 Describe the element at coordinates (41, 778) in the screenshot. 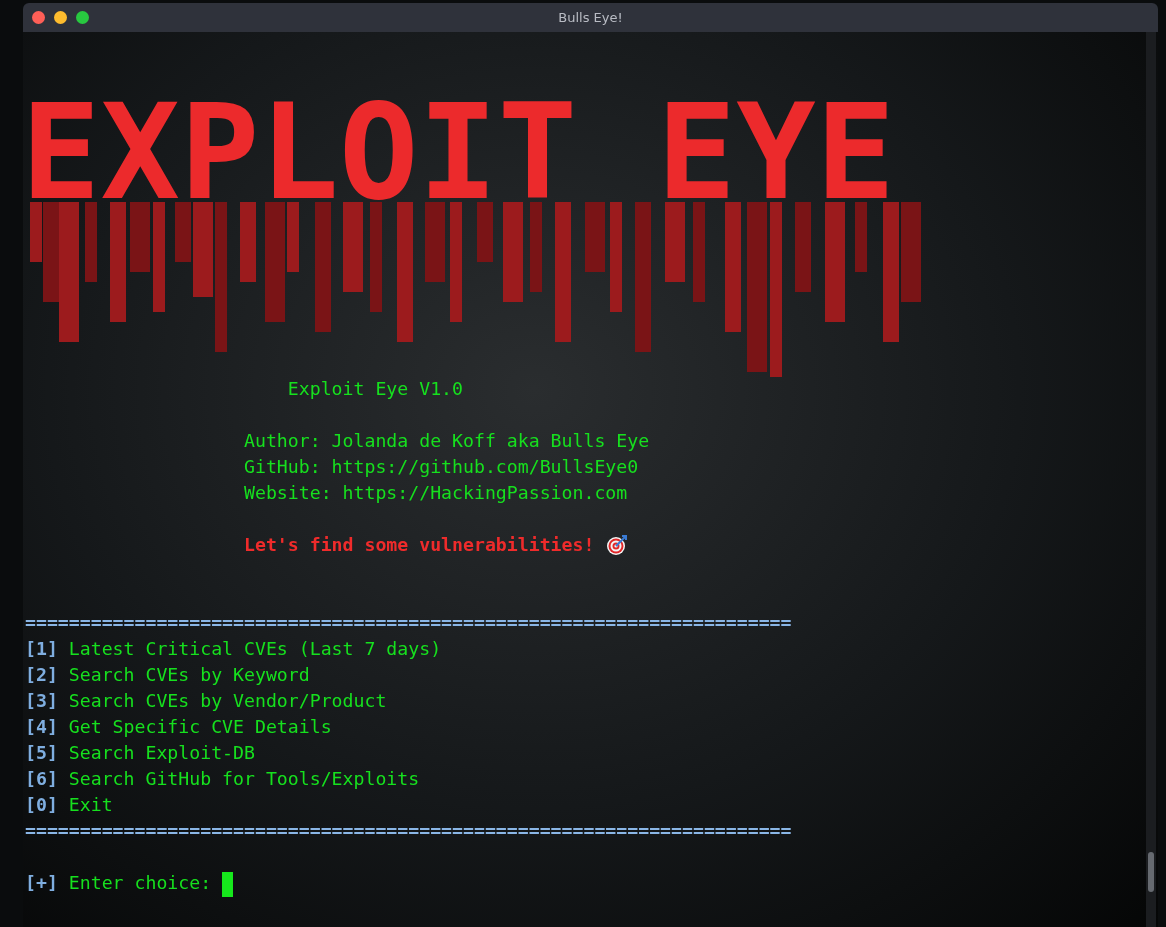

I see `menu-key: [6]` at that location.